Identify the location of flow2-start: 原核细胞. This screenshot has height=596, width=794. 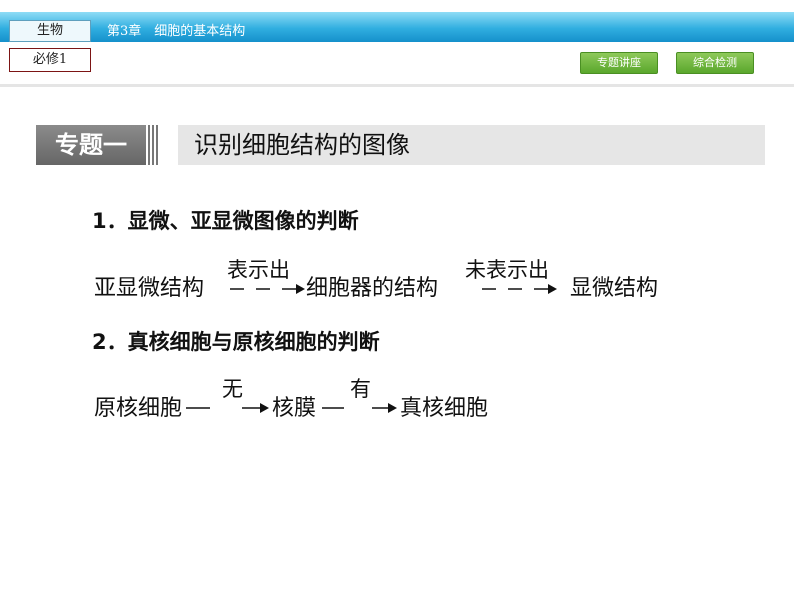
(138, 408).